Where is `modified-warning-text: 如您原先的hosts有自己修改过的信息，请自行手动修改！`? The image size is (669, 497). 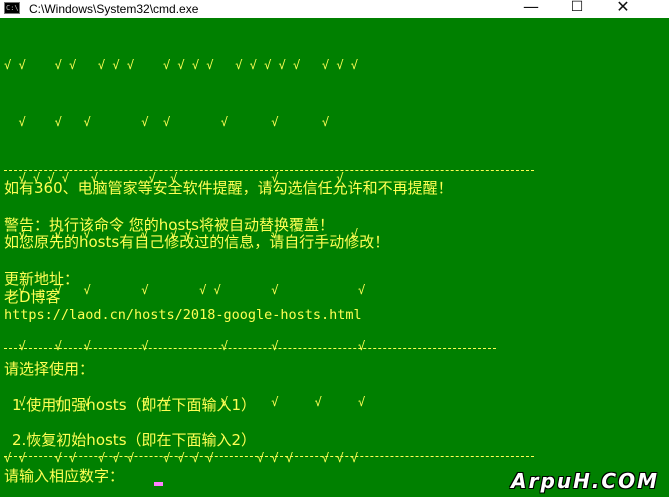 modified-warning-text: 如您原先的hosts有自己修改过的信息，请自行手动修改！ is located at coordinates (197, 242).